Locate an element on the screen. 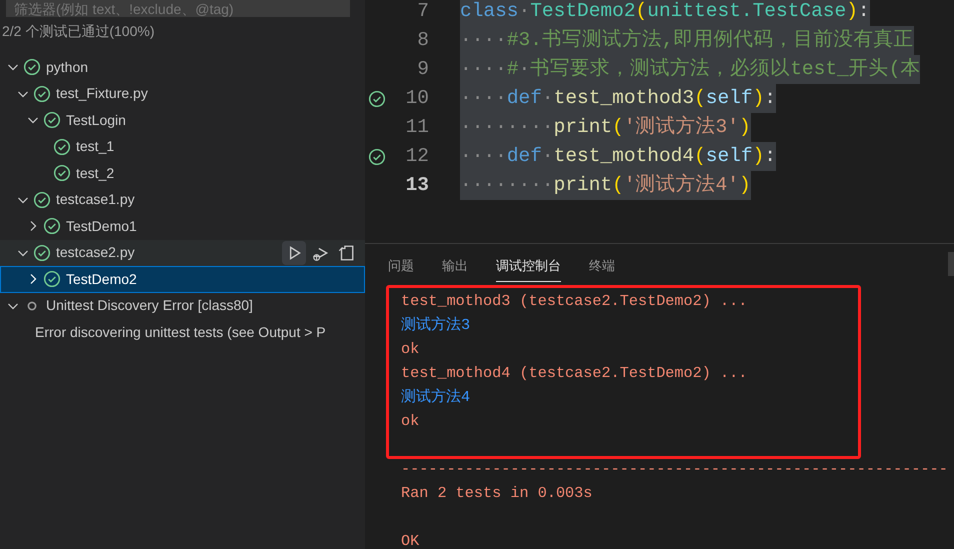 The image size is (954, 549). tree-label: TestLogin is located at coordinates (96, 120).